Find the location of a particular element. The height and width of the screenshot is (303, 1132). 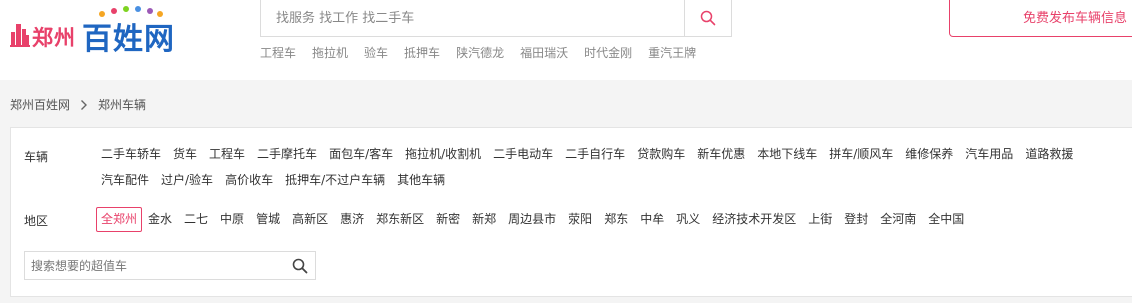

hot-search-links: 工程车 拖拉机 验车 抵押车 陕汽德龙 福田瑞沃 时代金刚 重汽王牌 is located at coordinates (486, 52).